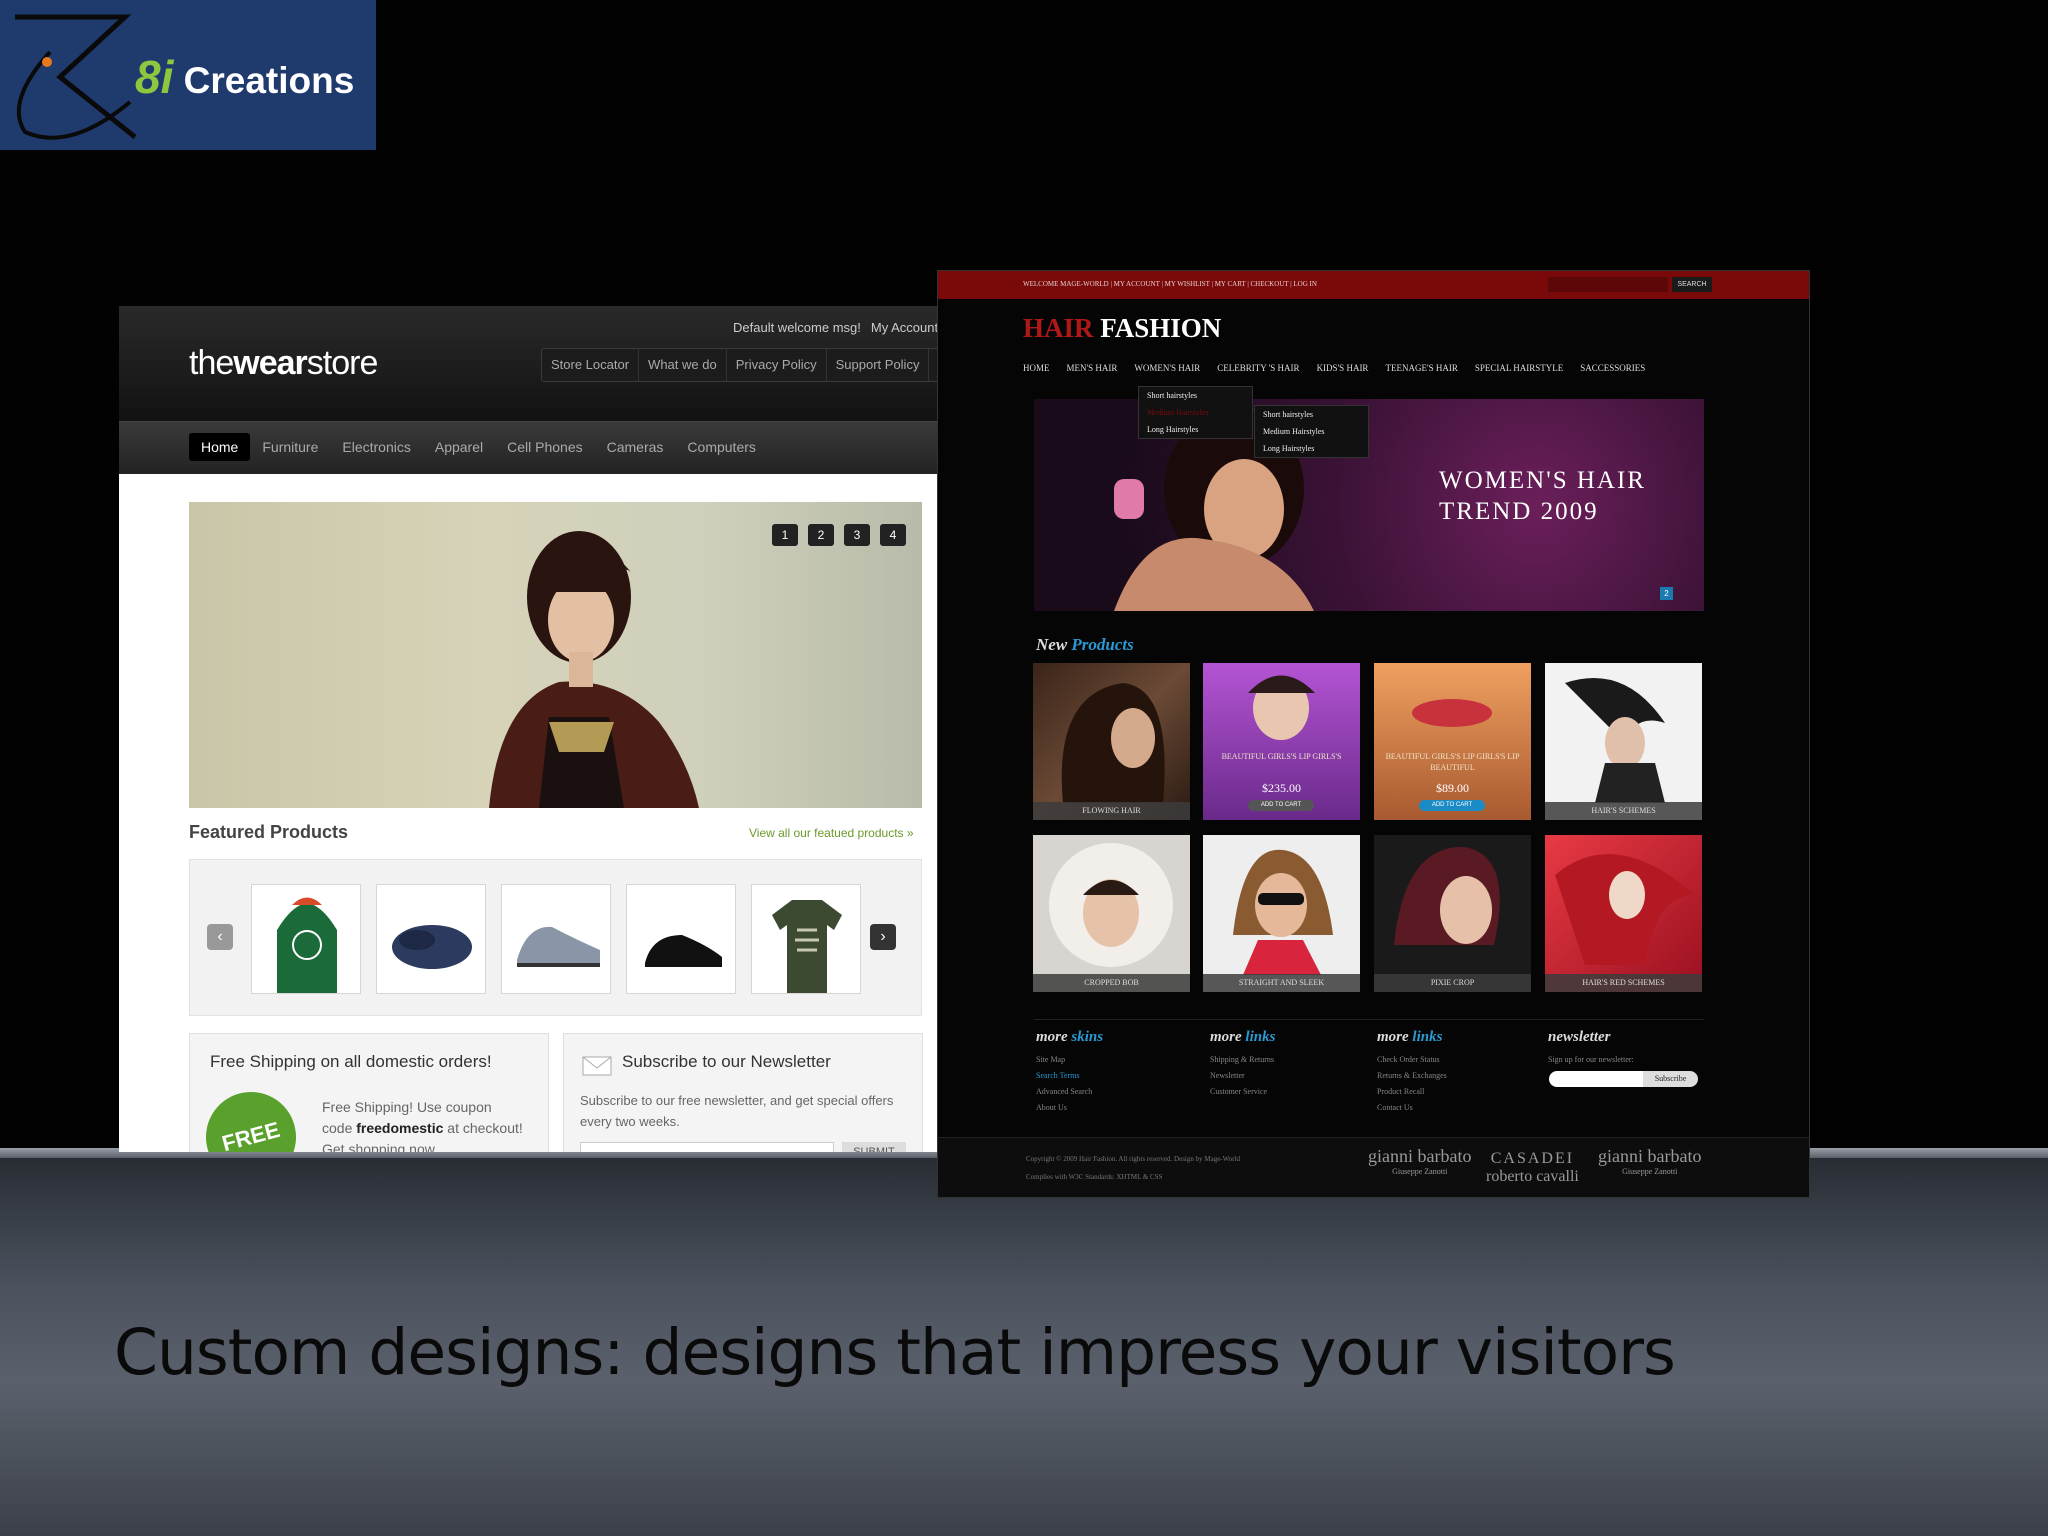  Describe the element at coordinates (893, 535) in the screenshot. I see `slide-dot-4: 4` at that location.